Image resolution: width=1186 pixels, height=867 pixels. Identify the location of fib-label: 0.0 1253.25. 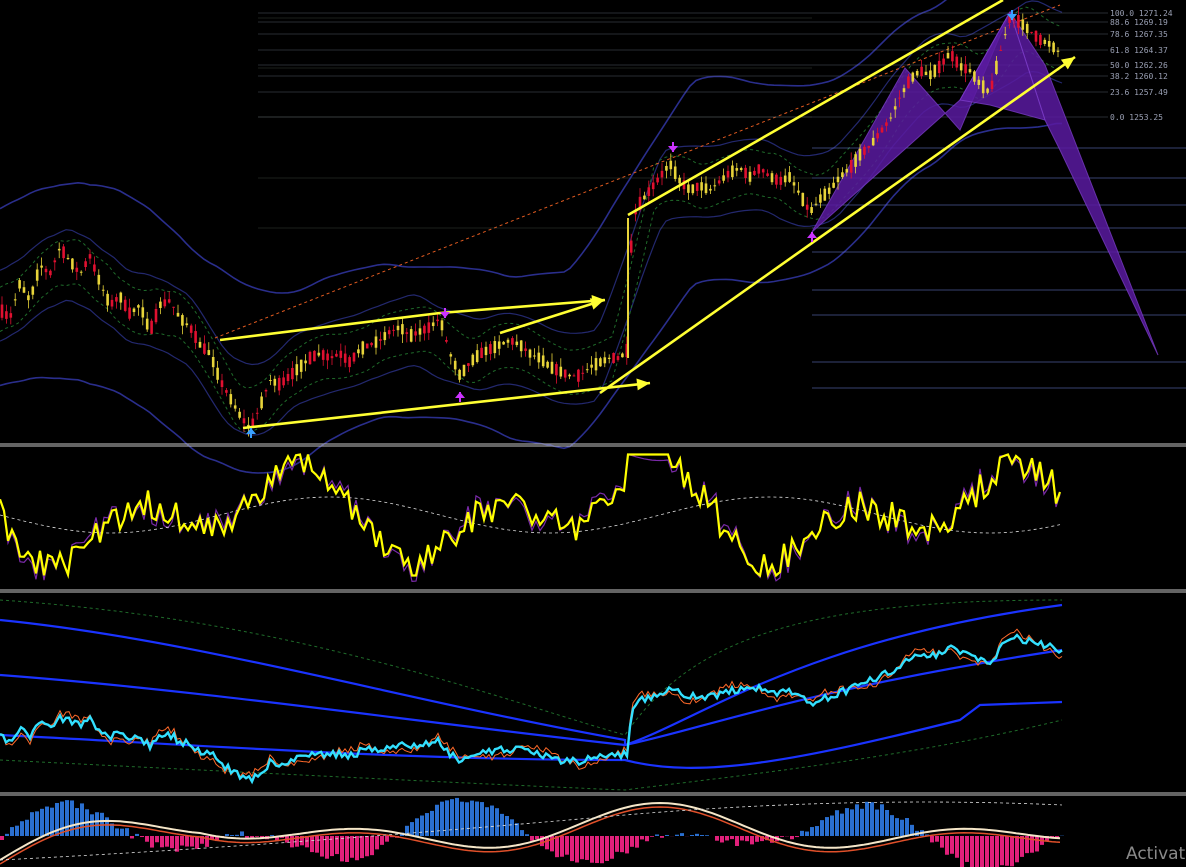
(1136, 117).